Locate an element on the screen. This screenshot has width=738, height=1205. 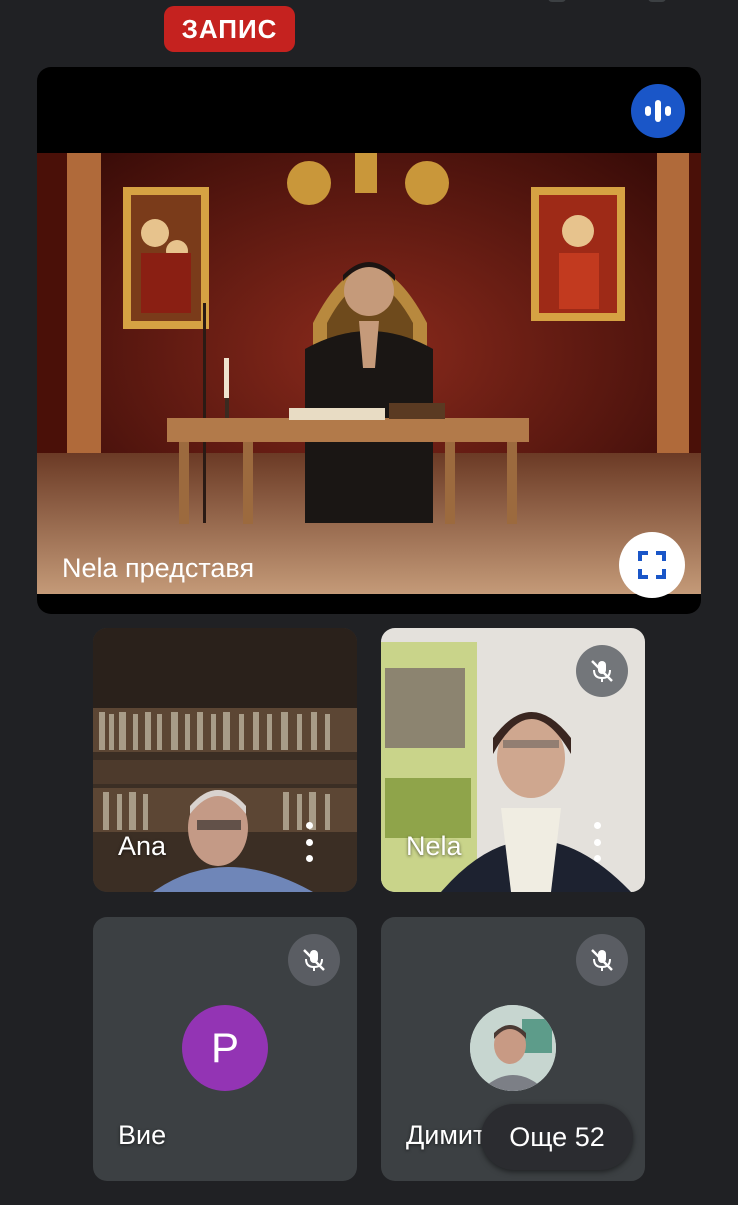
participant-name: Ana is located at coordinates (142, 846).